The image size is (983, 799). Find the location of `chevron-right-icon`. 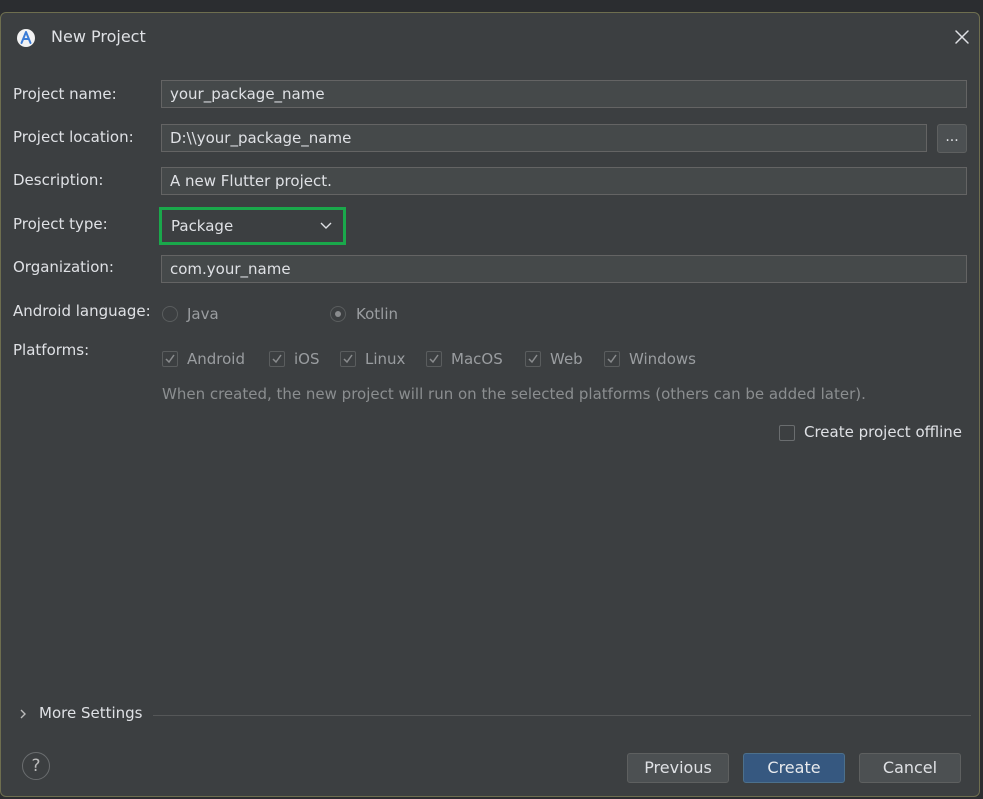

chevron-right-icon is located at coordinates (23, 714).